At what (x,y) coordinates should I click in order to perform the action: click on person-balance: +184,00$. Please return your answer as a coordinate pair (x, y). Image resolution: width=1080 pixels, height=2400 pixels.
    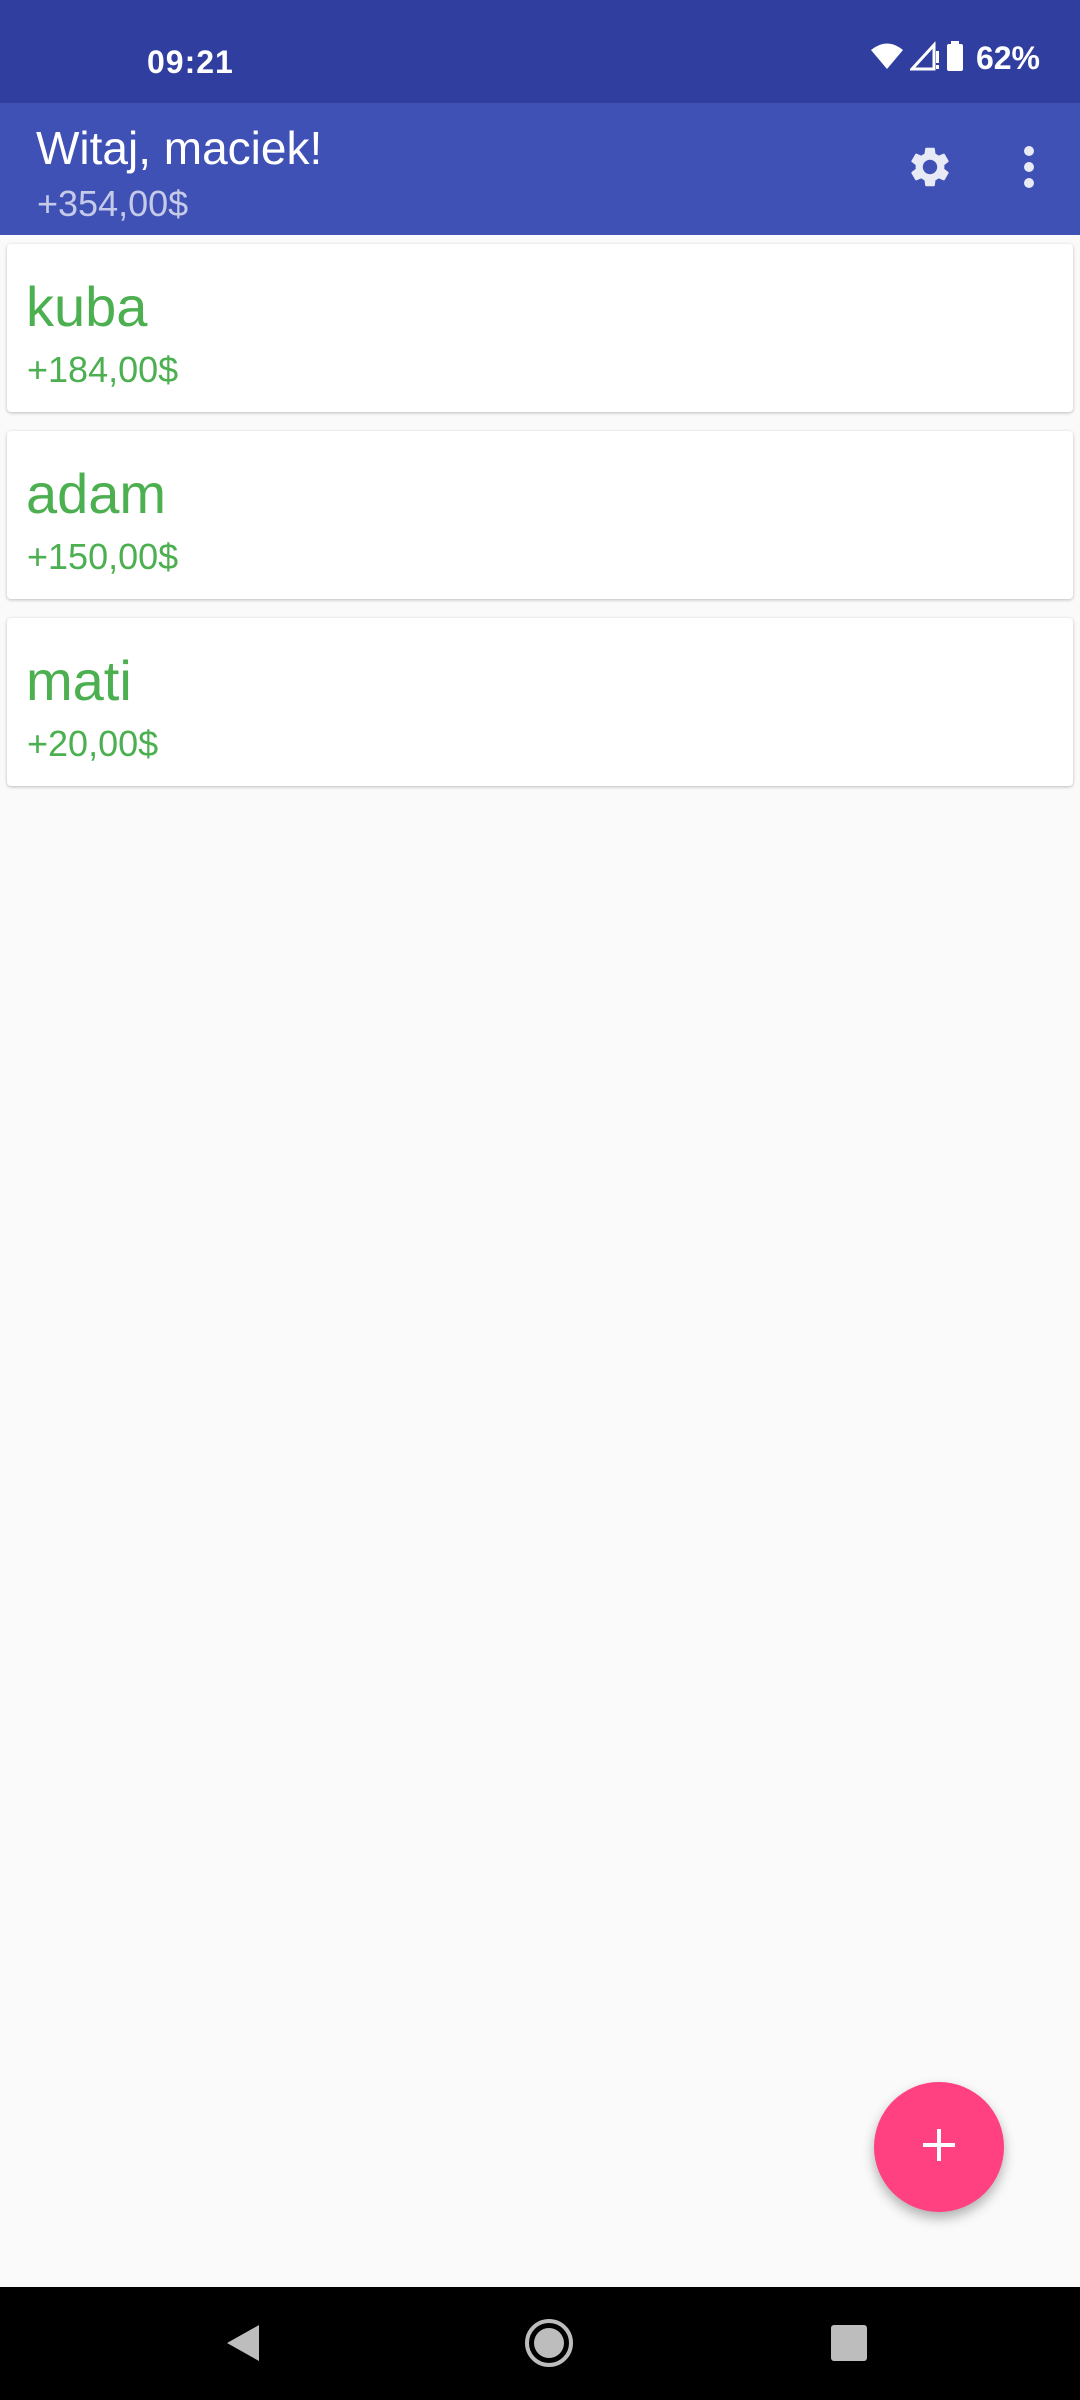
    Looking at the image, I should click on (103, 369).